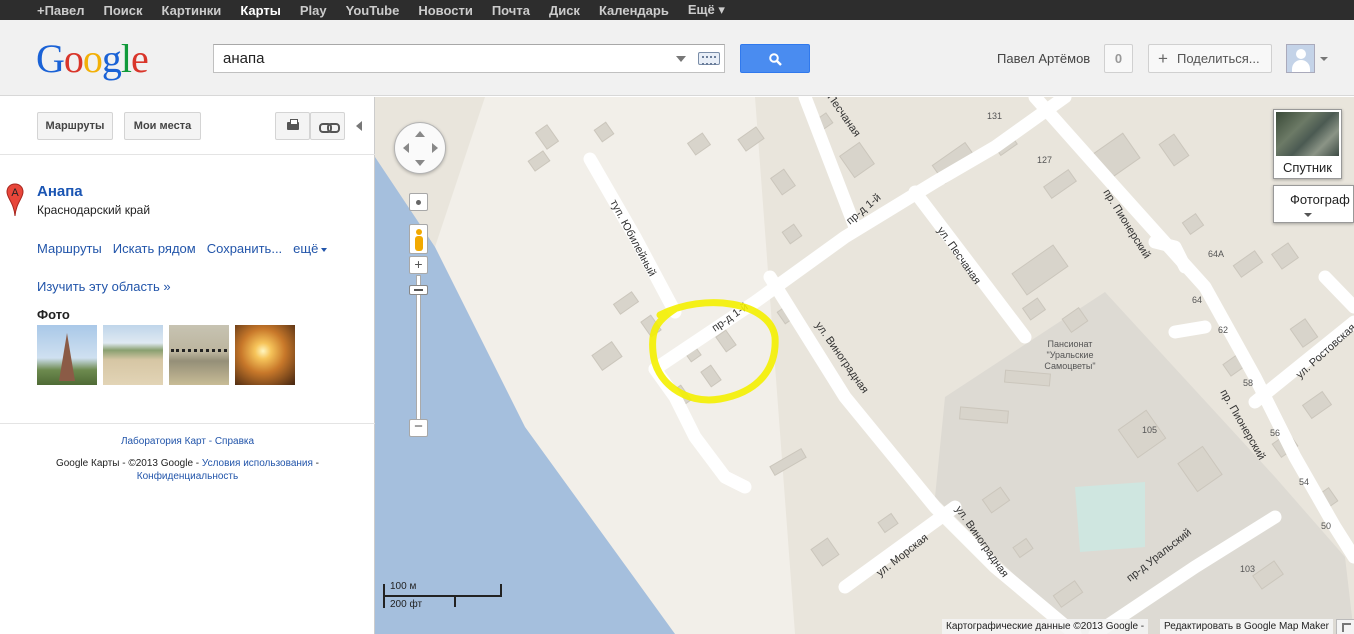 The width and height of the screenshot is (1354, 634). Describe the element at coordinates (122, 10) in the screenshot. I see `gbar-search: Поиск` at that location.